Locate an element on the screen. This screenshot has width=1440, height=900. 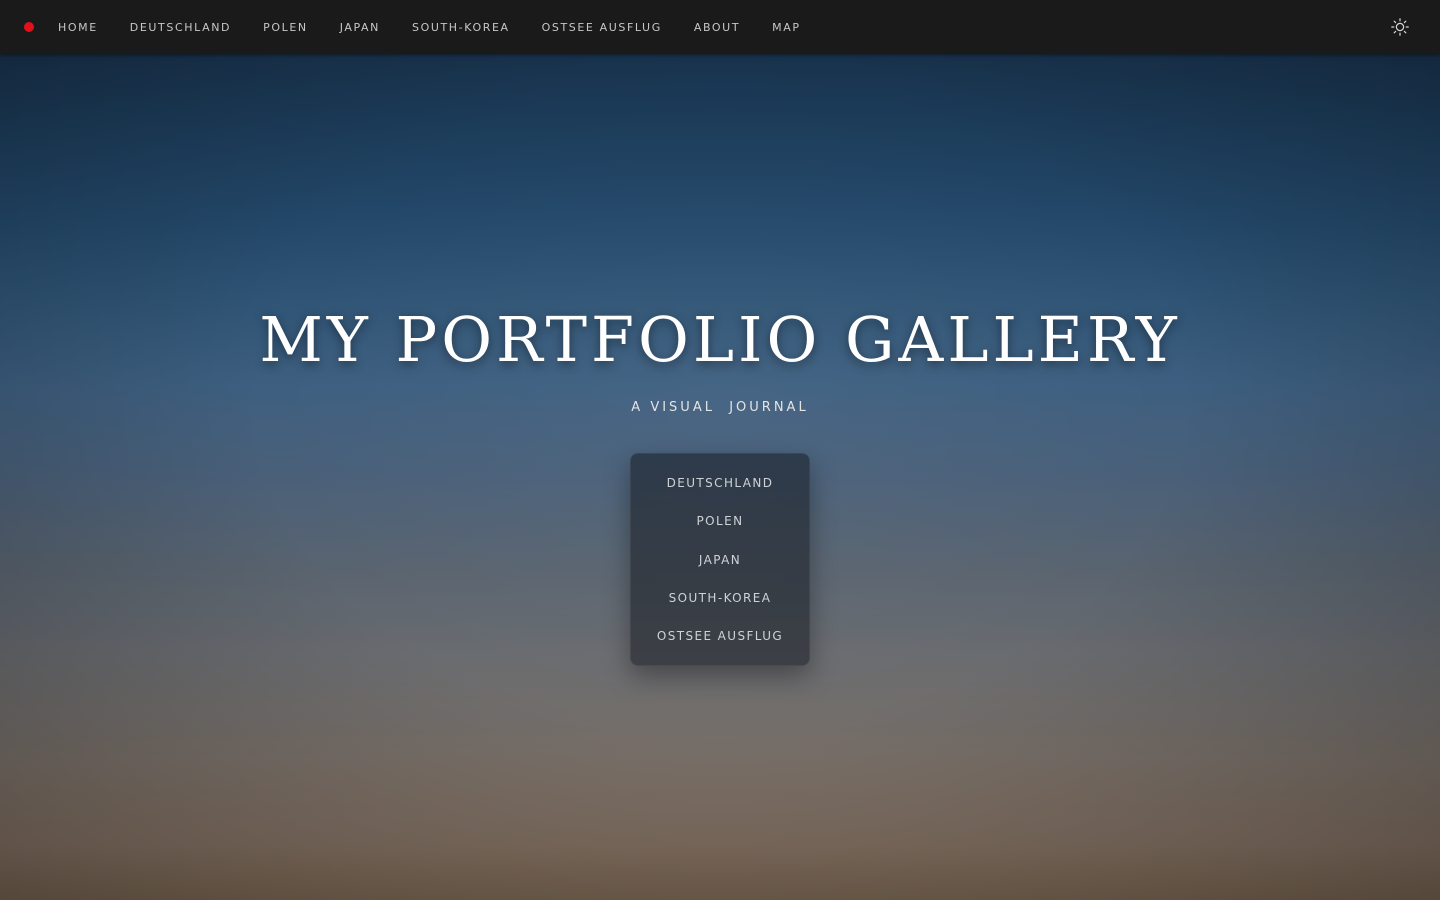
brand-dot-icon is located at coordinates (29, 27).